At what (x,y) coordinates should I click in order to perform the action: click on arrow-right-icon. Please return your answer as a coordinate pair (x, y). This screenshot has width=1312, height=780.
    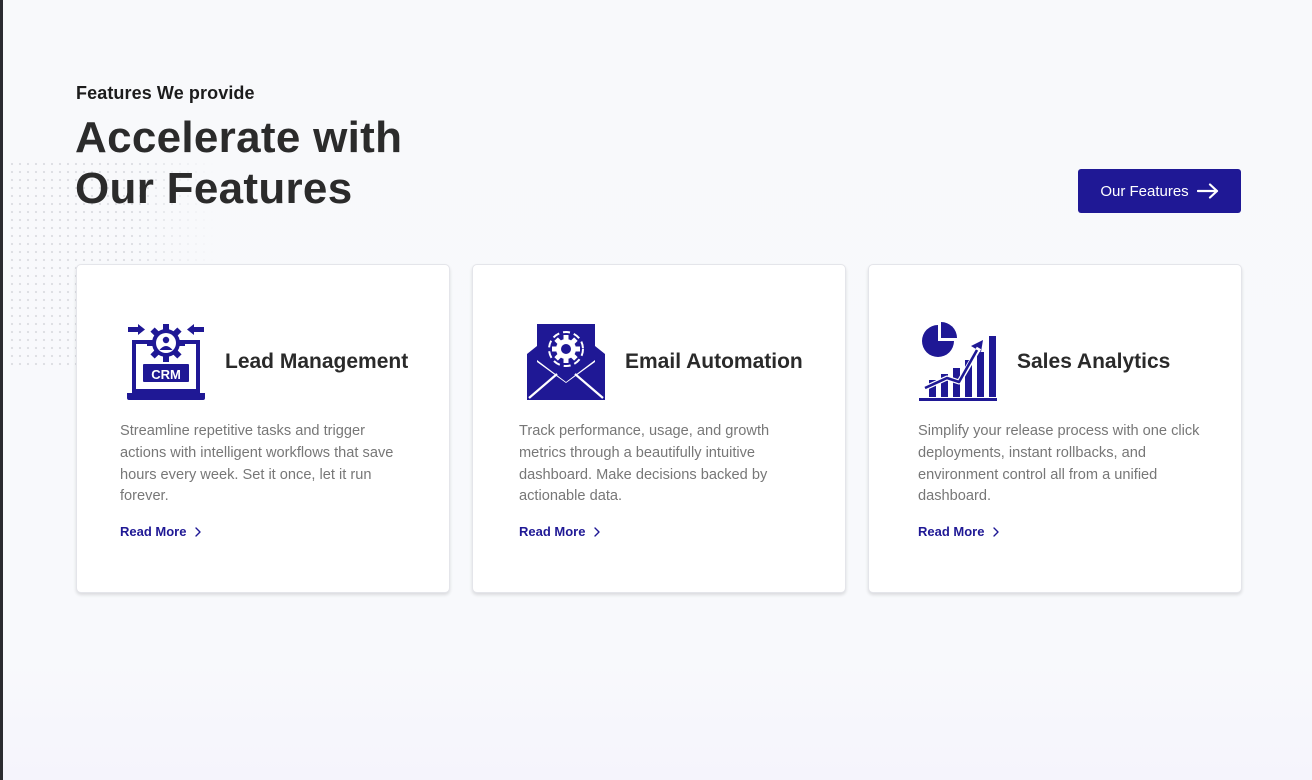
    Looking at the image, I should click on (1207, 191).